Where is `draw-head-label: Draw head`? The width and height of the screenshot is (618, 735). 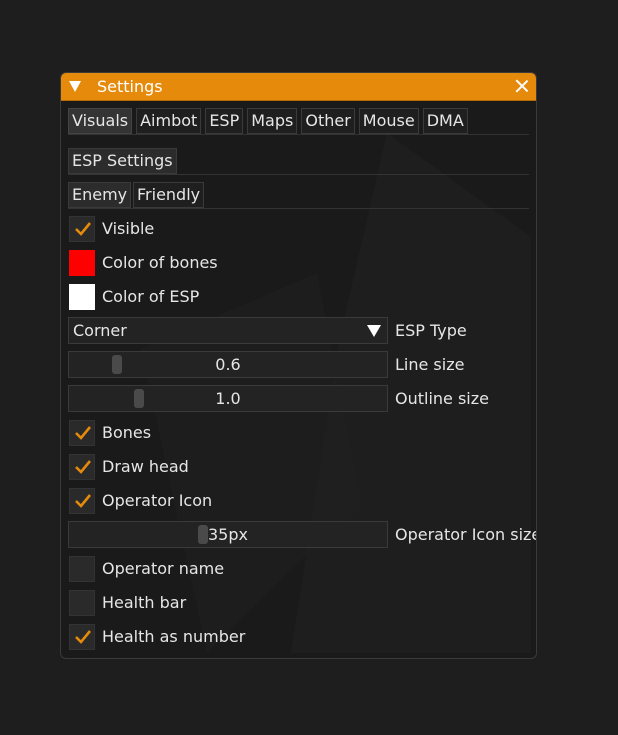 draw-head-label: Draw head is located at coordinates (145, 466).